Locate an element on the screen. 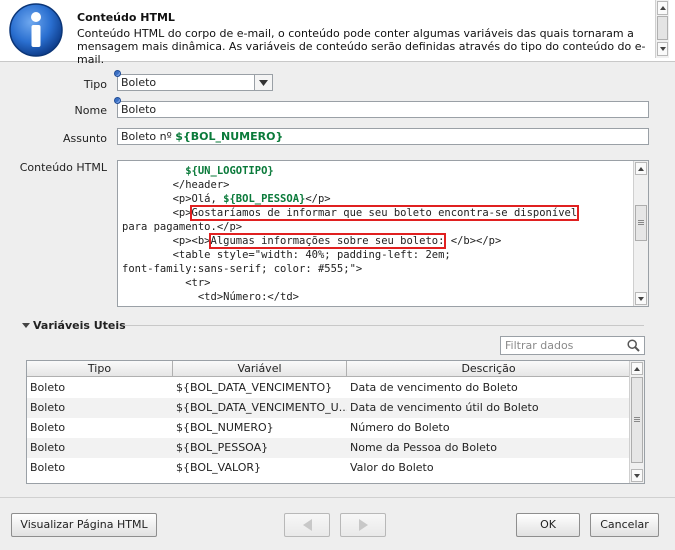  table-header: Tipo Variável Descrição is located at coordinates (328, 369).